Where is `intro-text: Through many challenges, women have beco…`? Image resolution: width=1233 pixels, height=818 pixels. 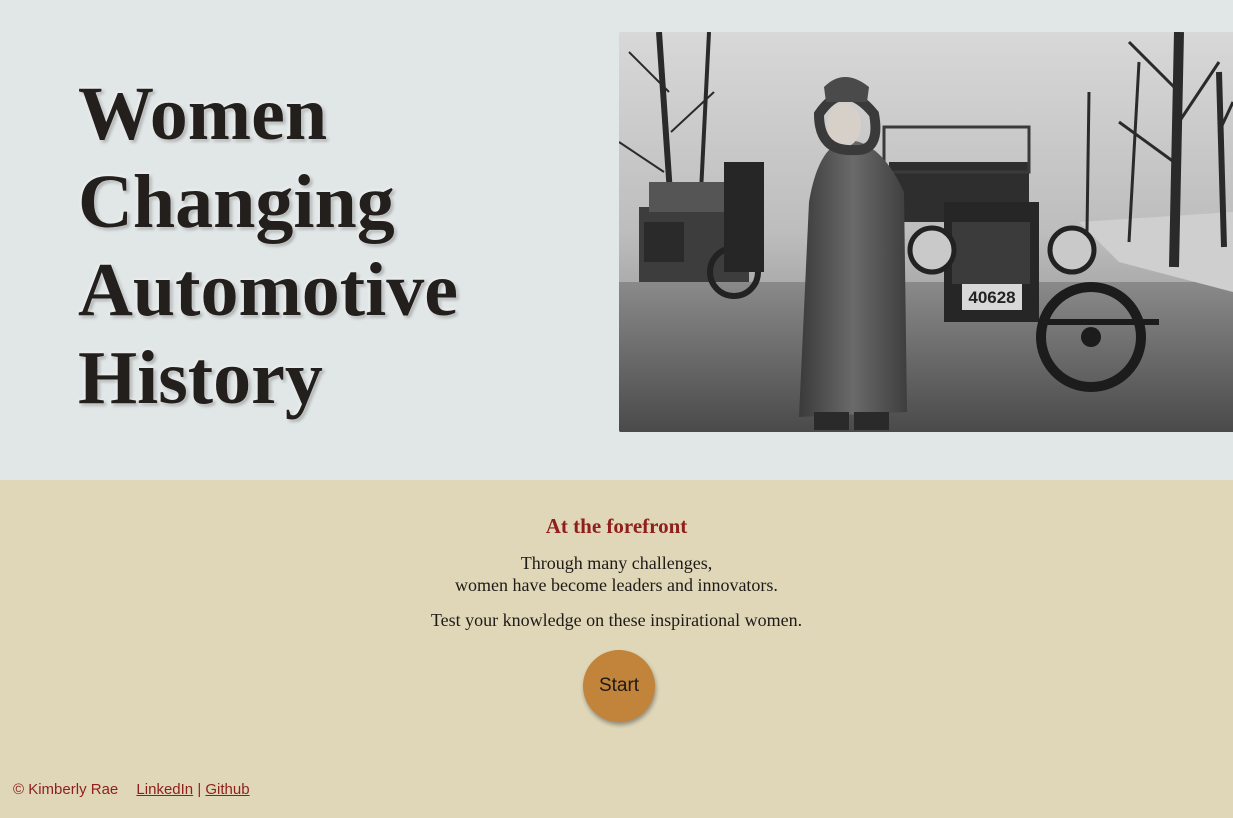
intro-text: Through many challenges, women have beco… is located at coordinates (616, 574).